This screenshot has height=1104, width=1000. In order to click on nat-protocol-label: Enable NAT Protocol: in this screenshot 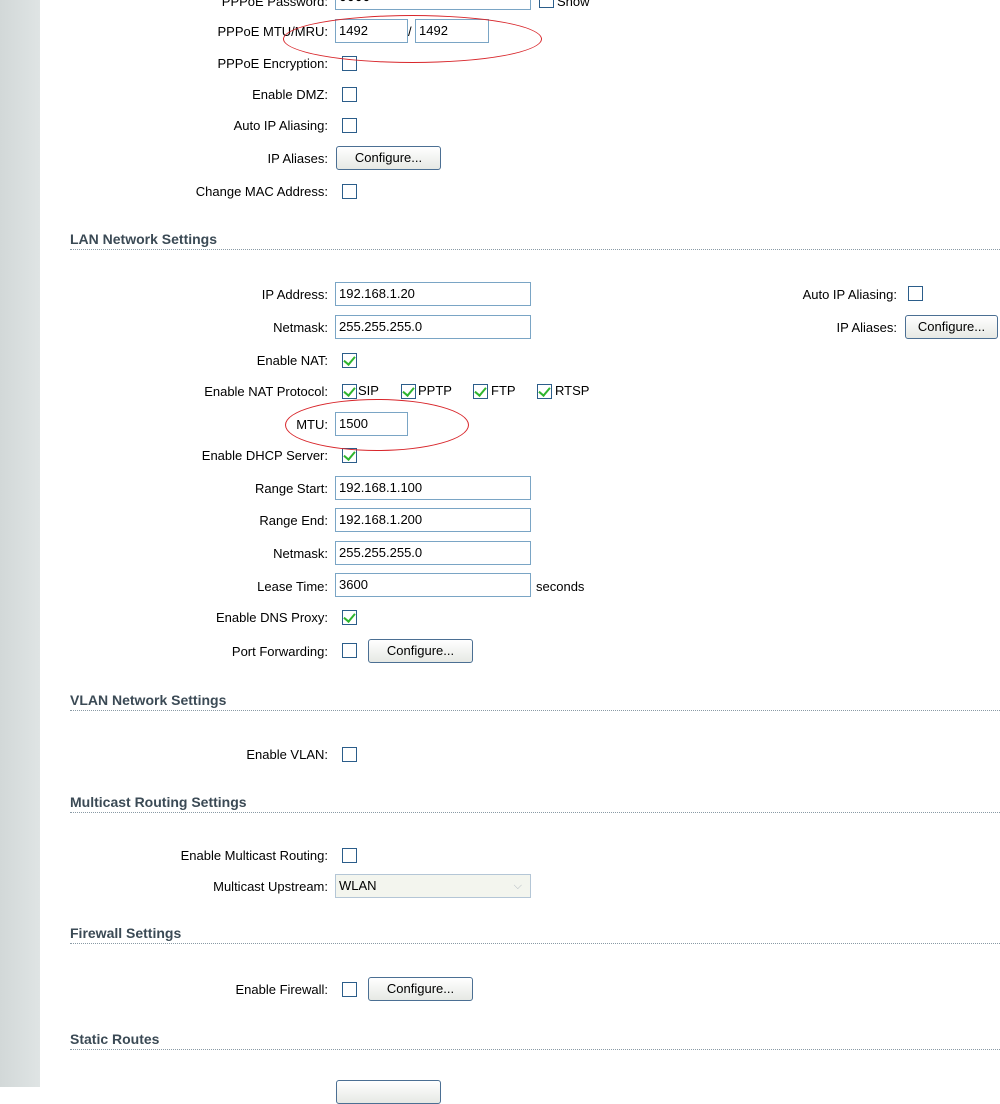, I will do `click(266, 391)`.